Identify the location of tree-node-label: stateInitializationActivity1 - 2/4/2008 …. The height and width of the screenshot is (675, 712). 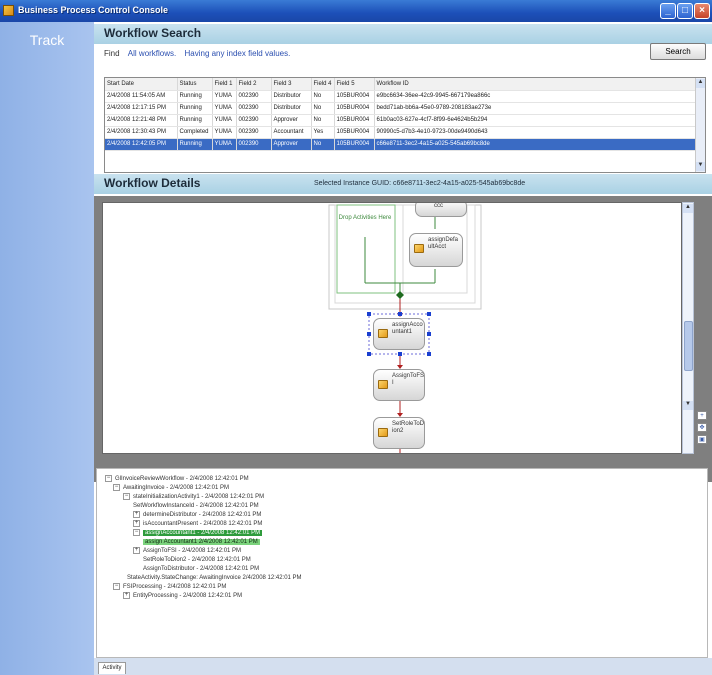
(199, 497).